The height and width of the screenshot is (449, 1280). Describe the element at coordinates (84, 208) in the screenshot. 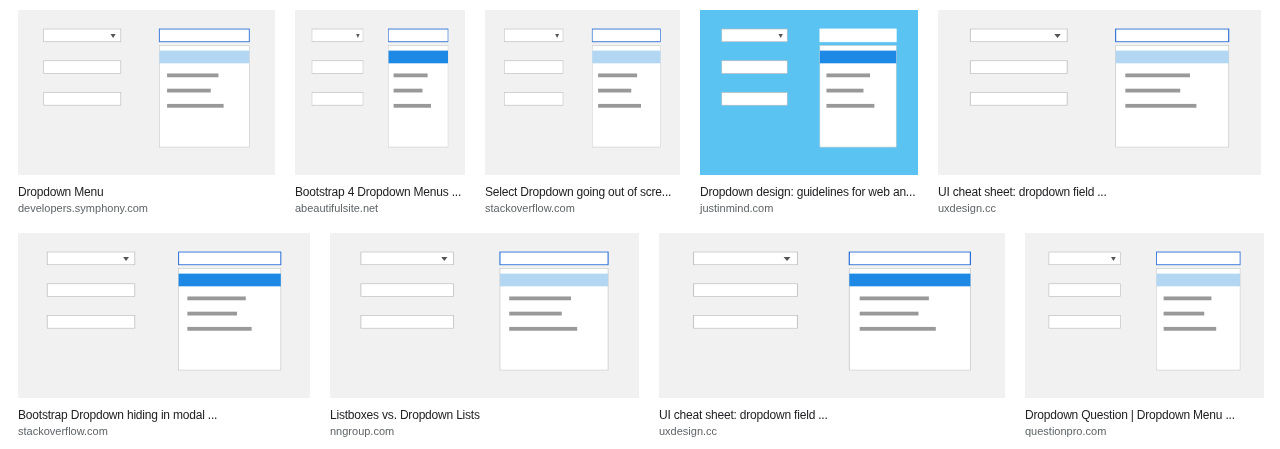

I see `result-source: developers.symphony.com` at that location.